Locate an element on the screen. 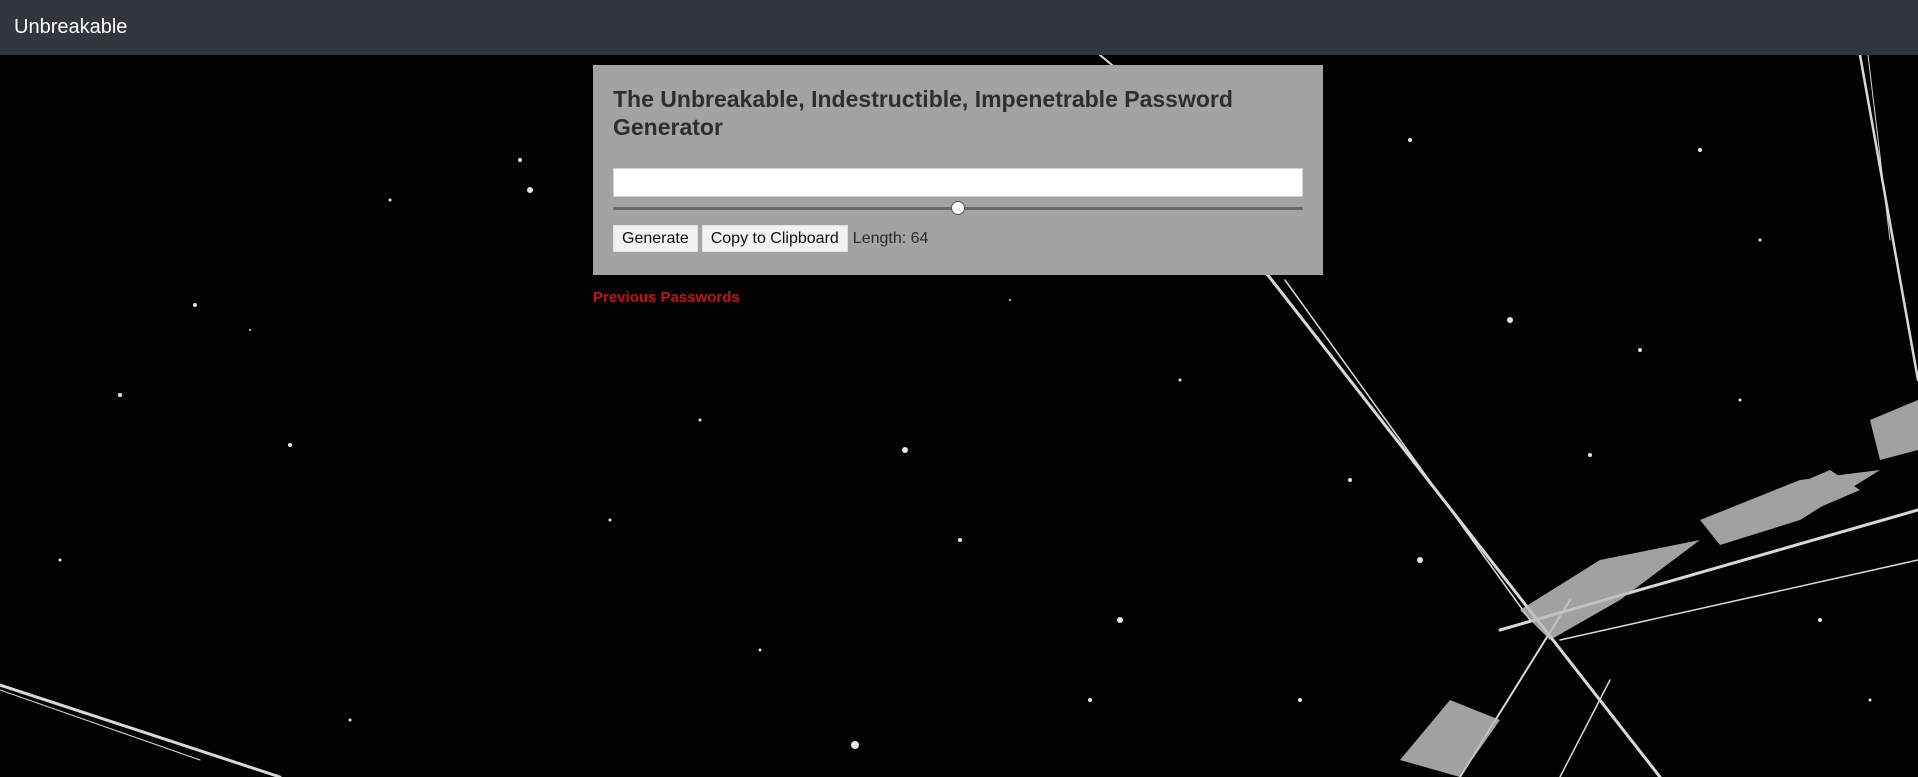  navbar: Unbreakable is located at coordinates (959, 27).